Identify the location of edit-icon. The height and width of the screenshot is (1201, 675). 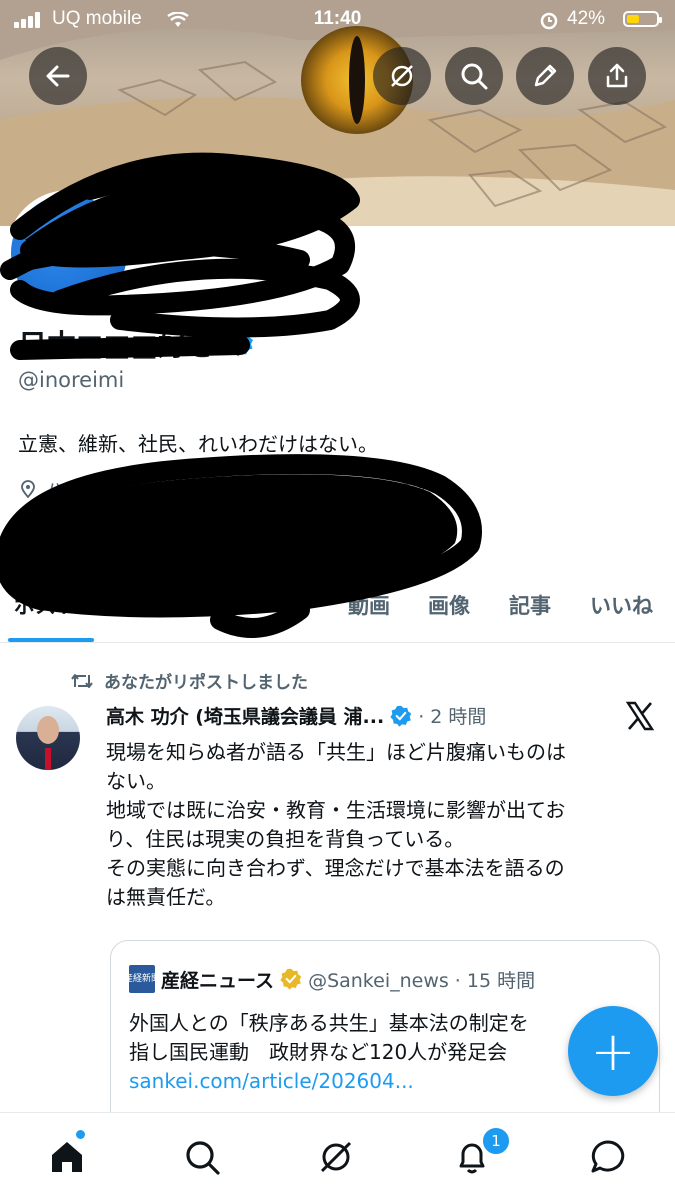
(545, 75).